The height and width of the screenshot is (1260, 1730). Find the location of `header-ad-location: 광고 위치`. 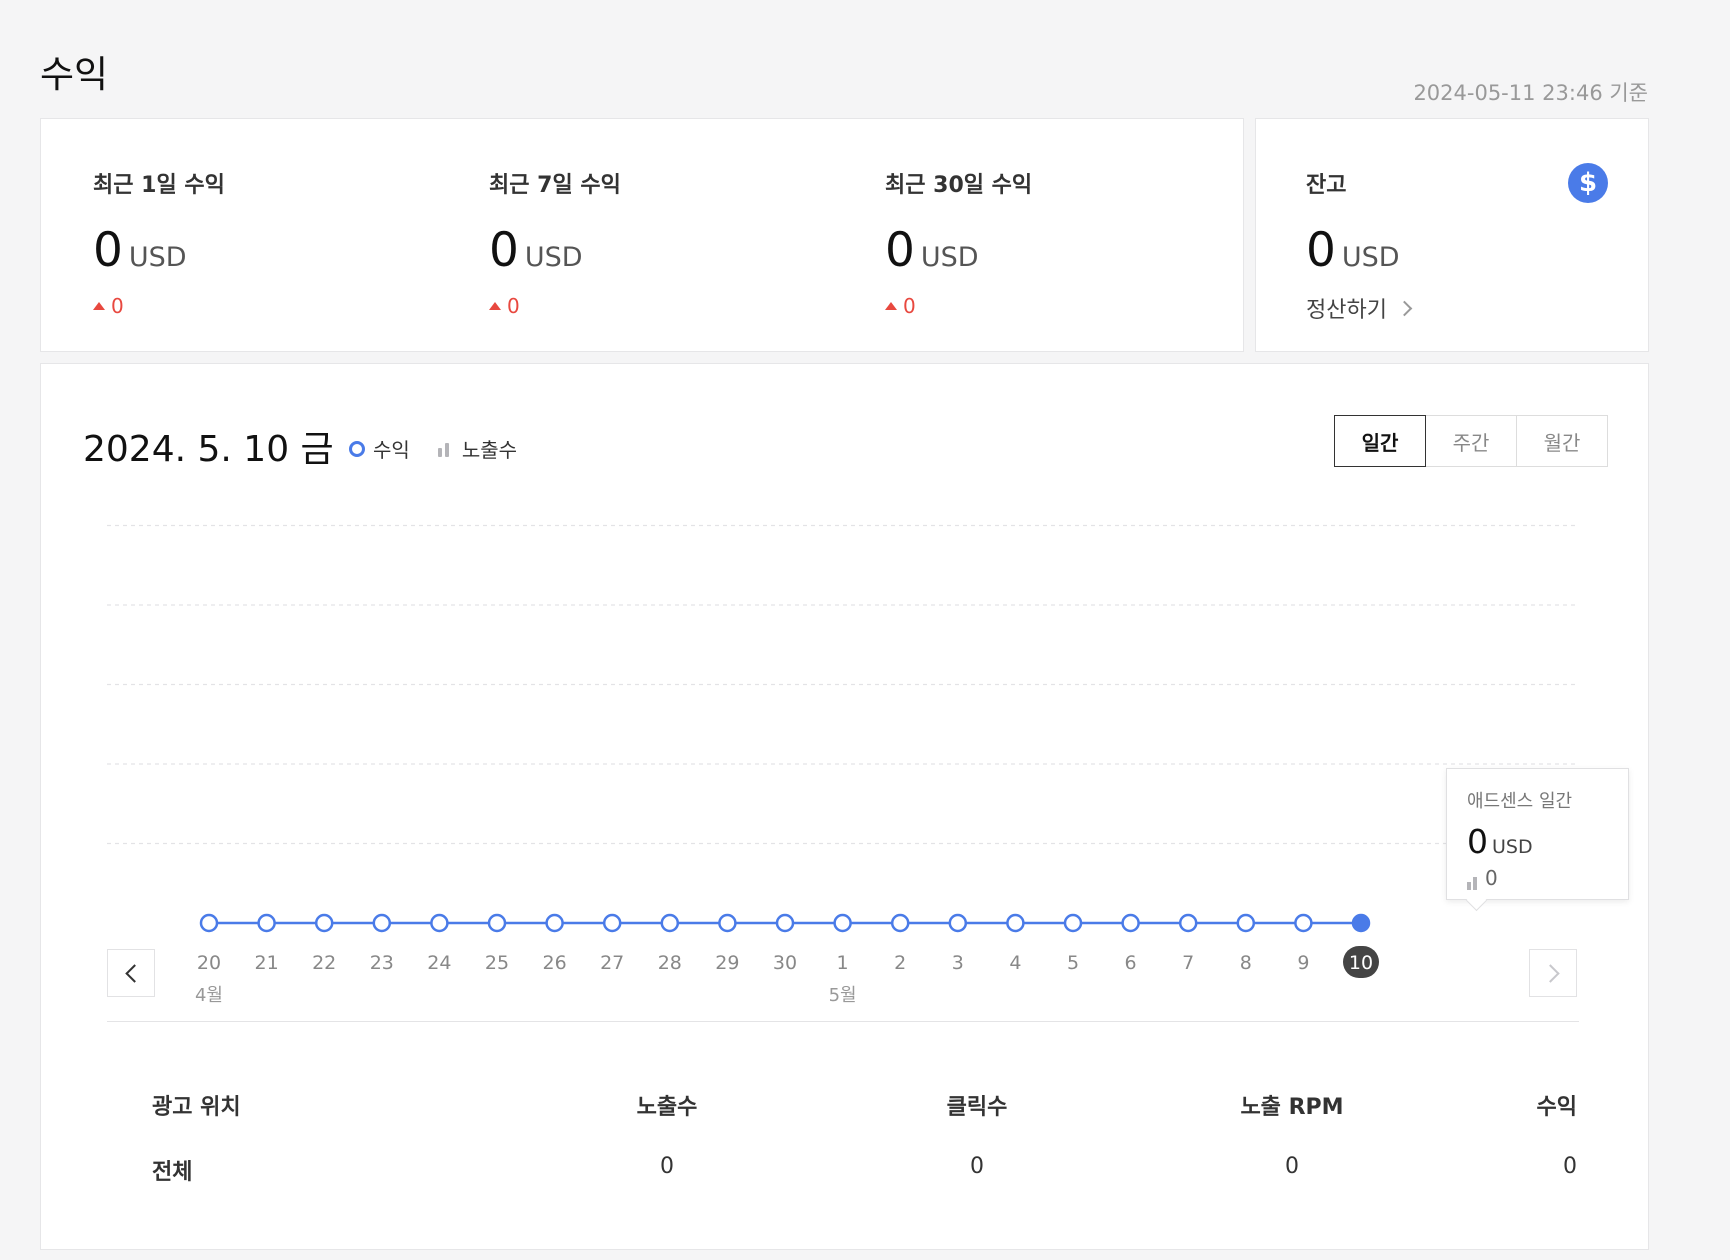

header-ad-location: 광고 위치 is located at coordinates (196, 1107).